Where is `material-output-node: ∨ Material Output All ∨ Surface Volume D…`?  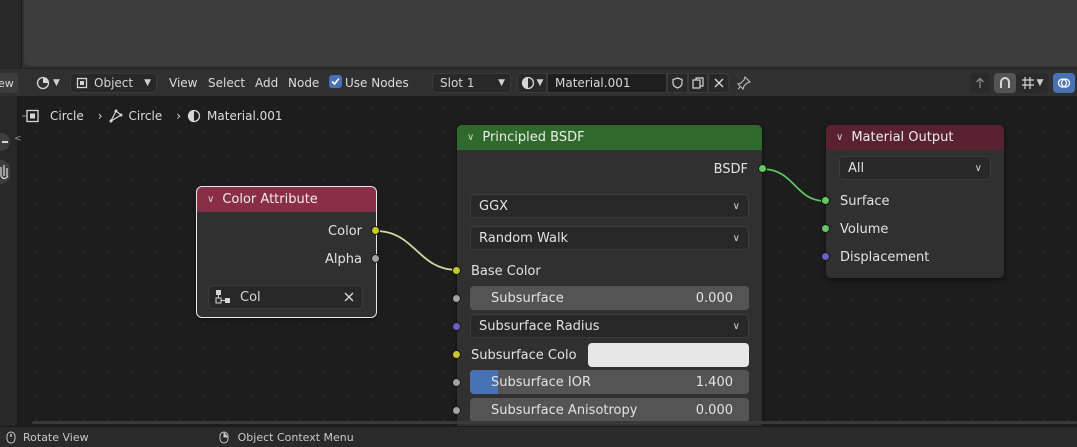 material-output-node: ∨ Material Output All ∨ Surface Volume D… is located at coordinates (915, 201).